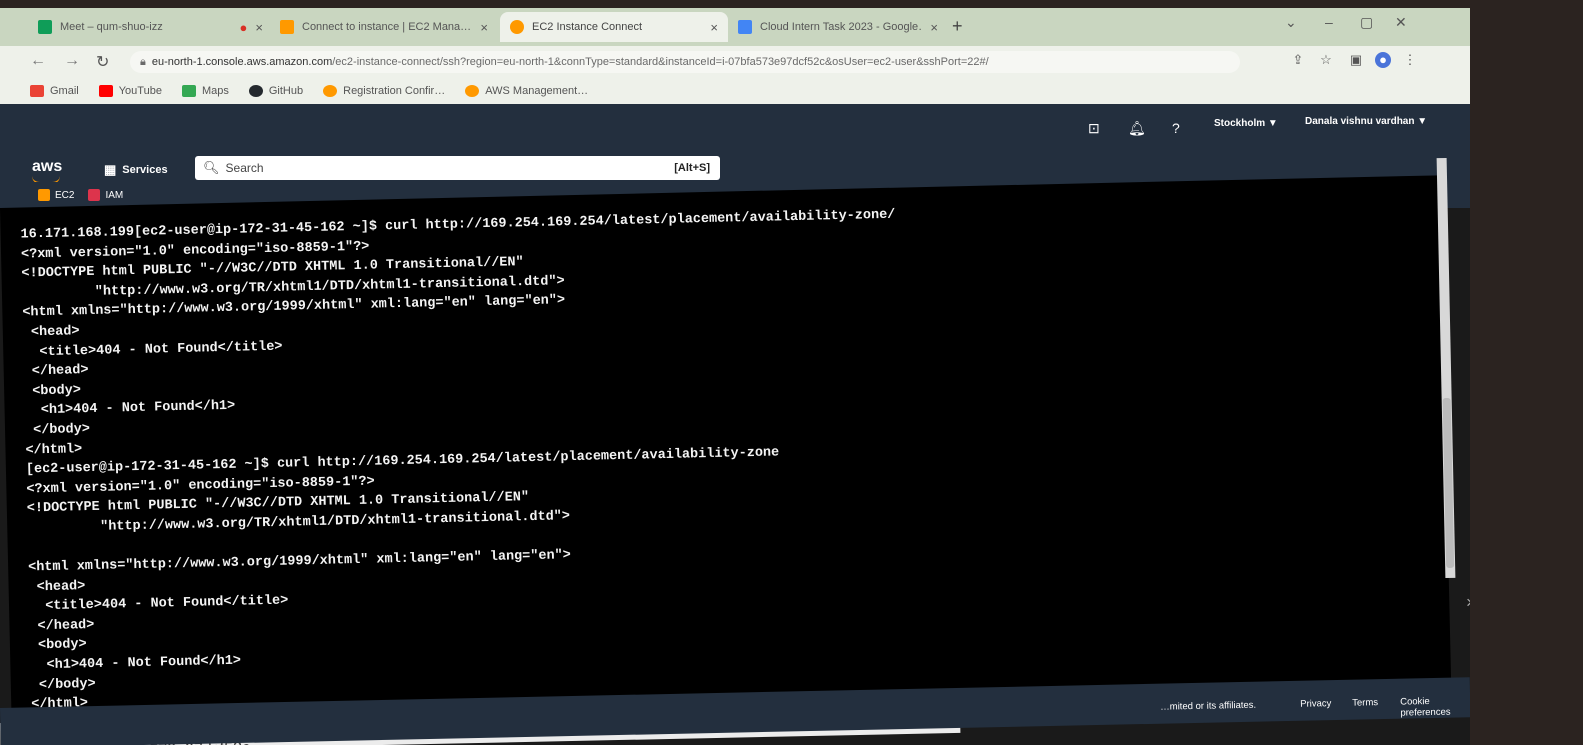 The height and width of the screenshot is (745, 1583). What do you see at coordinates (44, 195) in the screenshot?
I see `ec2-icon` at bounding box center [44, 195].